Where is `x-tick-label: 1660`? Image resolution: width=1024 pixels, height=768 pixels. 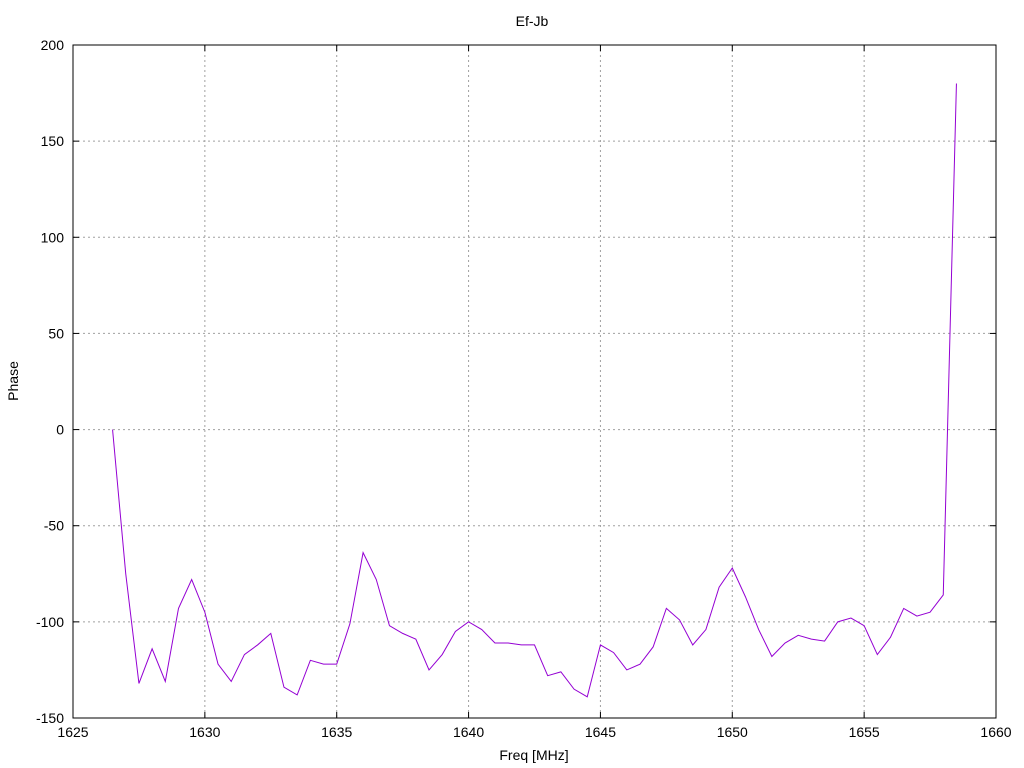 x-tick-label: 1660 is located at coordinates (995, 732).